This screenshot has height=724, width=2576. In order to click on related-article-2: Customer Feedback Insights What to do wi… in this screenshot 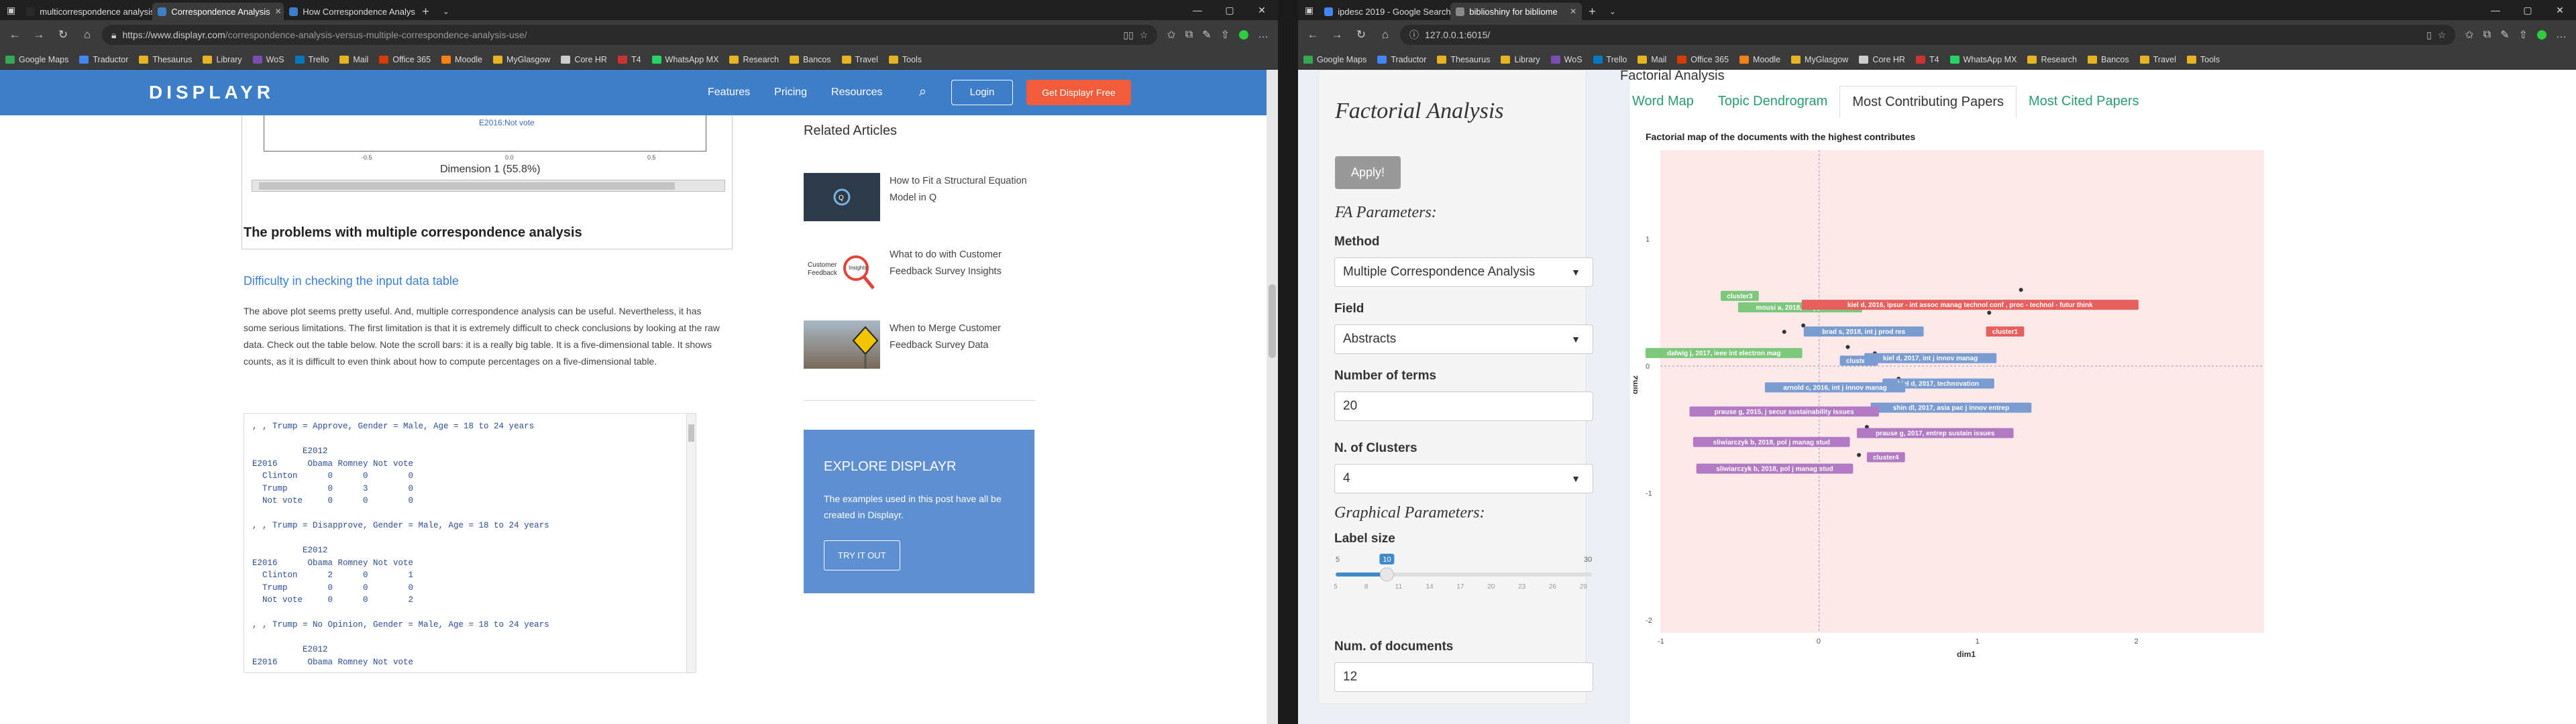, I will do `click(924, 271)`.